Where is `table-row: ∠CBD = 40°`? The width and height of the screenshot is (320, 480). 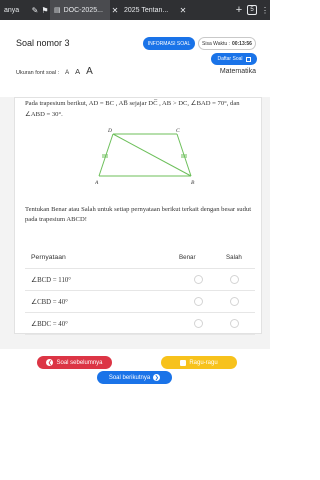
table-row: ∠CBD = 40° is located at coordinates (140, 302).